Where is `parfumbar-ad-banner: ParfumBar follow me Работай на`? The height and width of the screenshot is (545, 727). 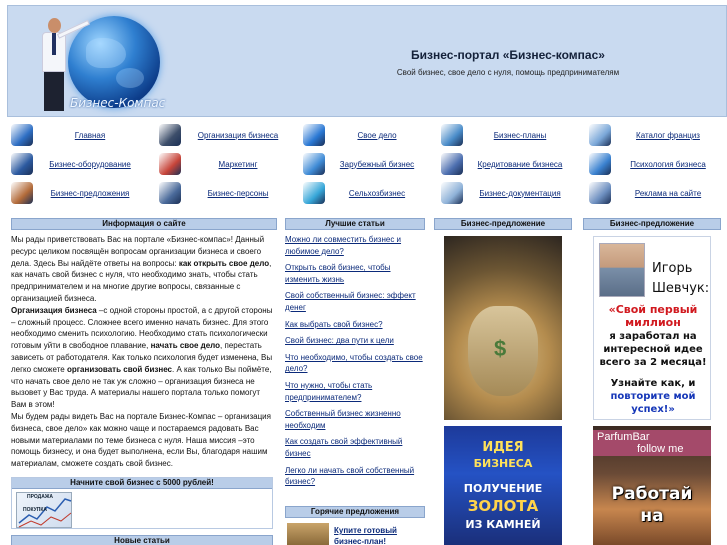 parfumbar-ad-banner: ParfumBar follow me Работай на is located at coordinates (652, 485).